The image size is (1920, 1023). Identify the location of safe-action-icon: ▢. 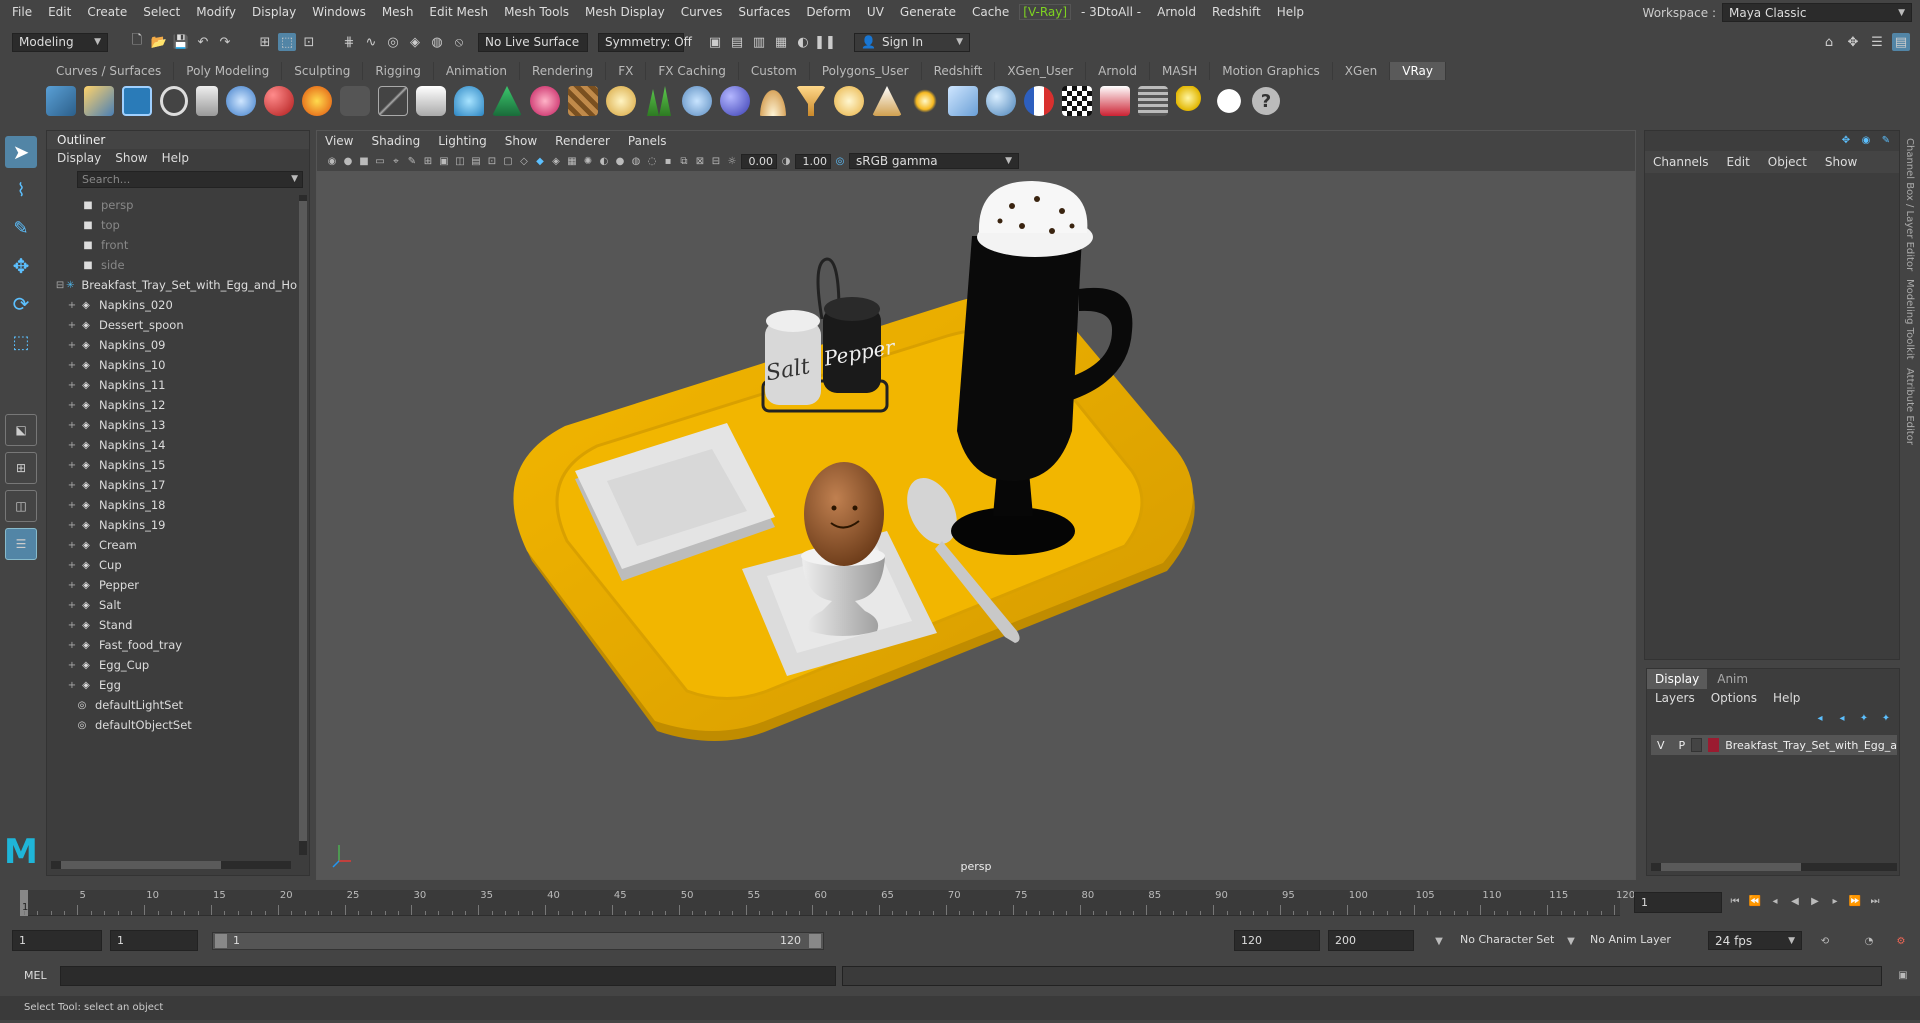
(508, 161).